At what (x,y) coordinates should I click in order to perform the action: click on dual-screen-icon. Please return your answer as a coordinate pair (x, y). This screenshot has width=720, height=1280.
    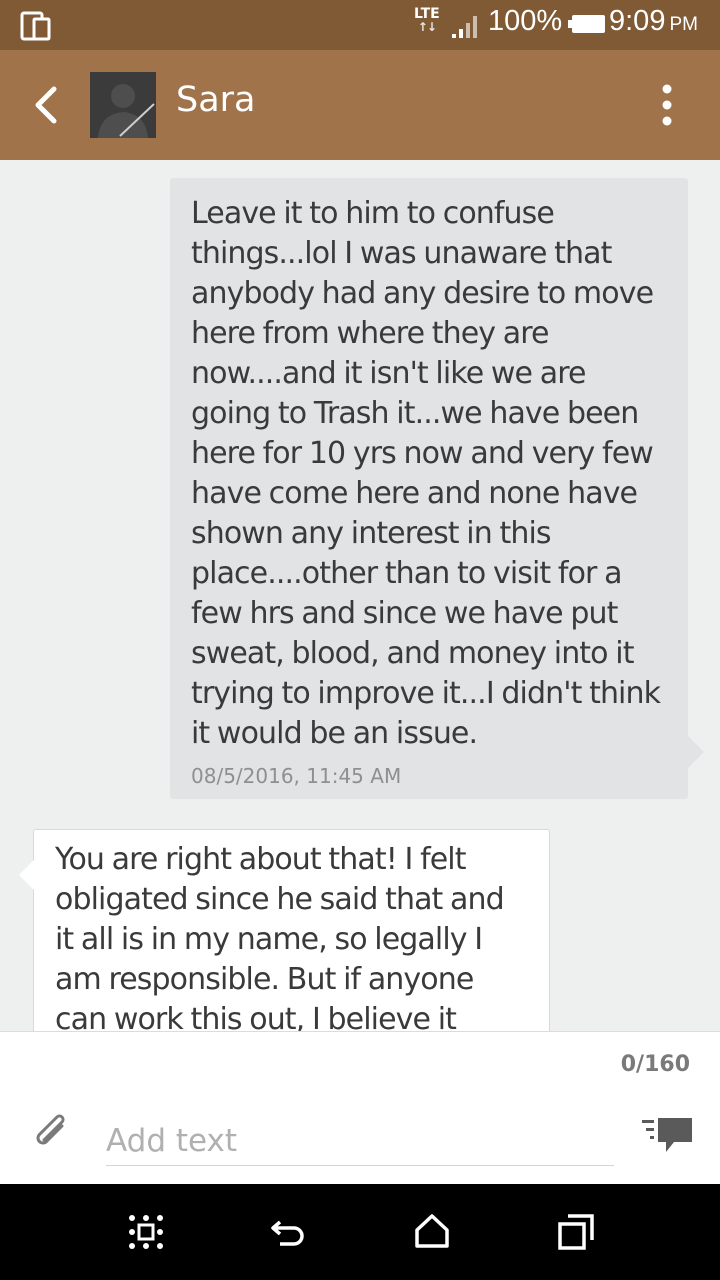
    Looking at the image, I should click on (35, 26).